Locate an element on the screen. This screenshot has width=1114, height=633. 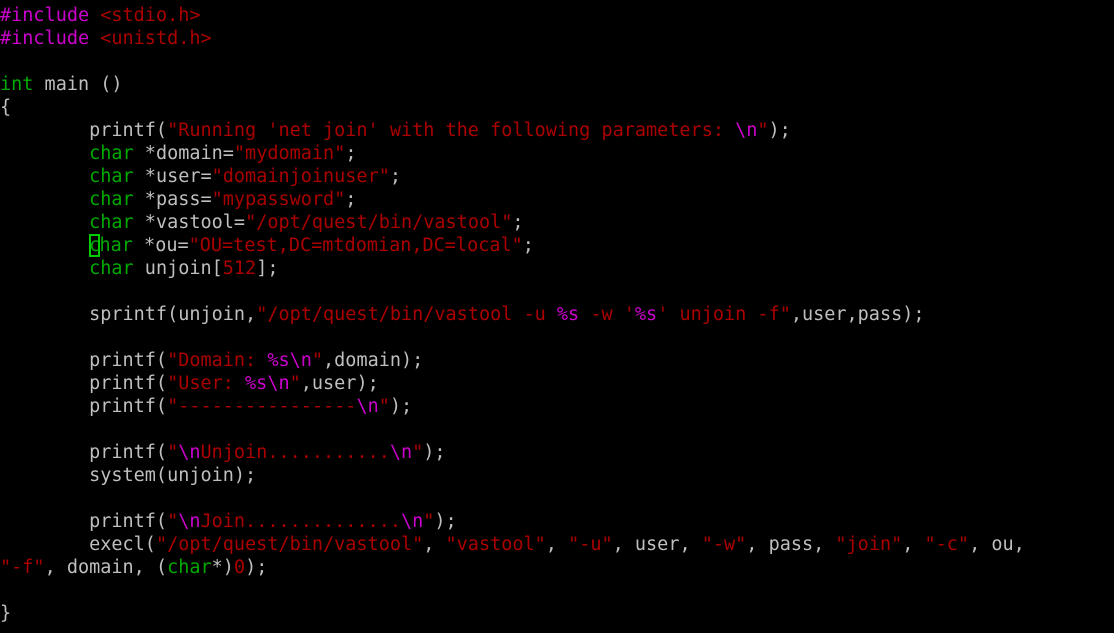
code-token-norm: *) is located at coordinates (222, 567).